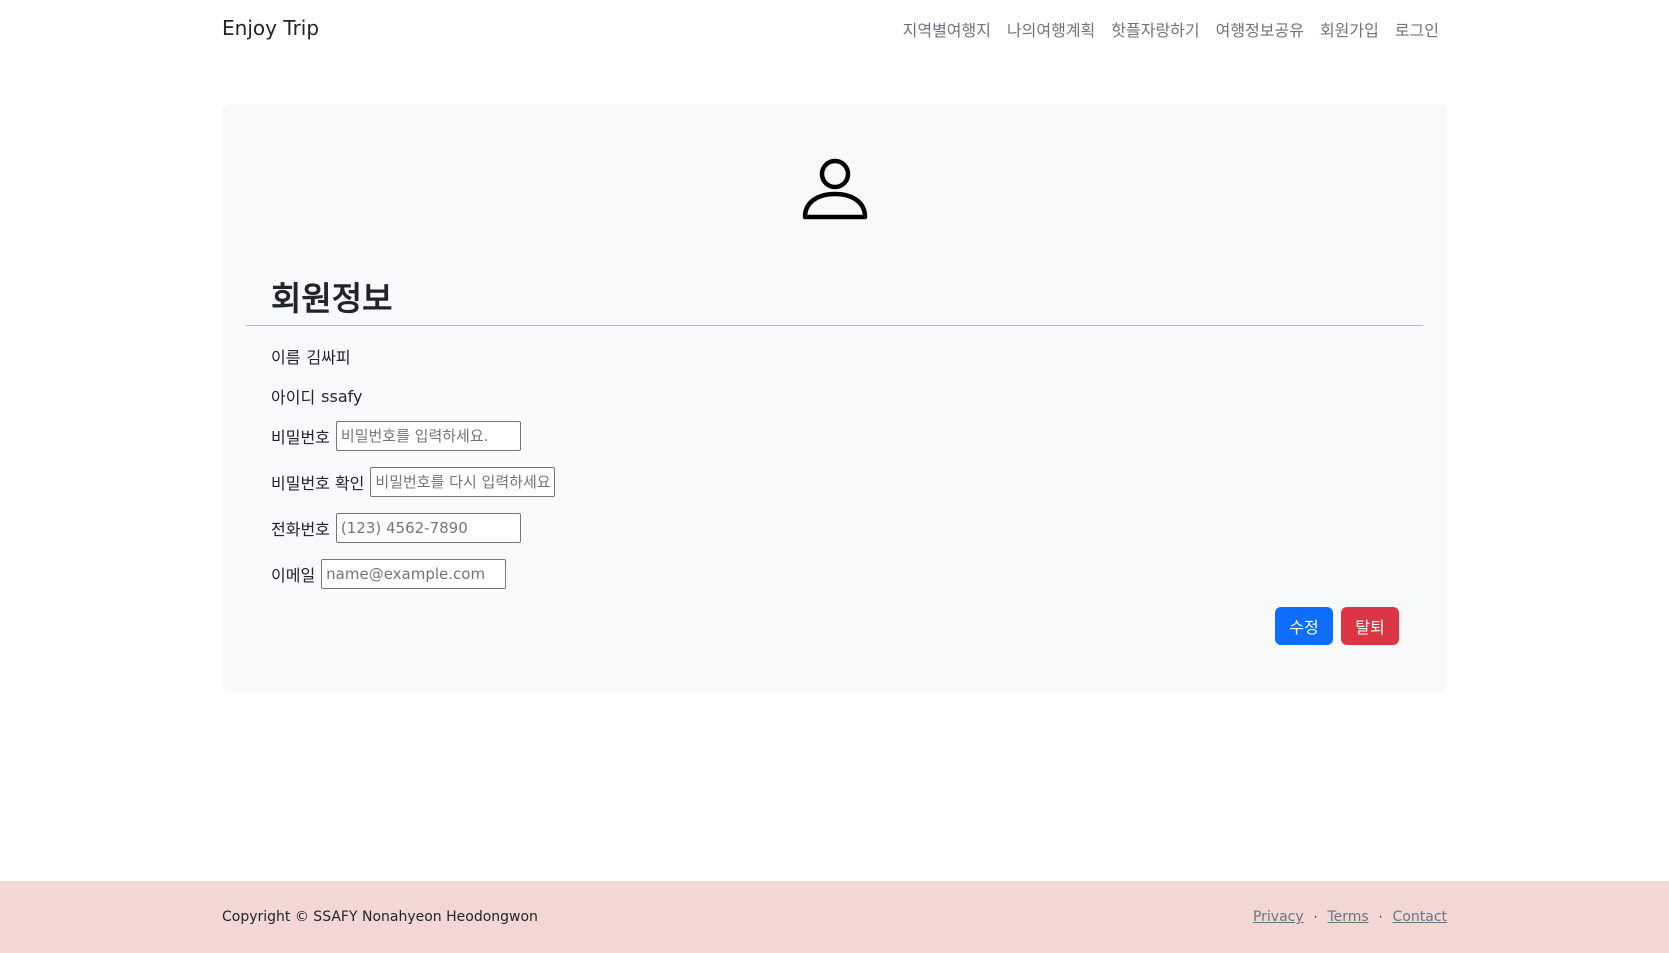  I want to click on nav-link-signup: 회원가입, so click(1349, 29).